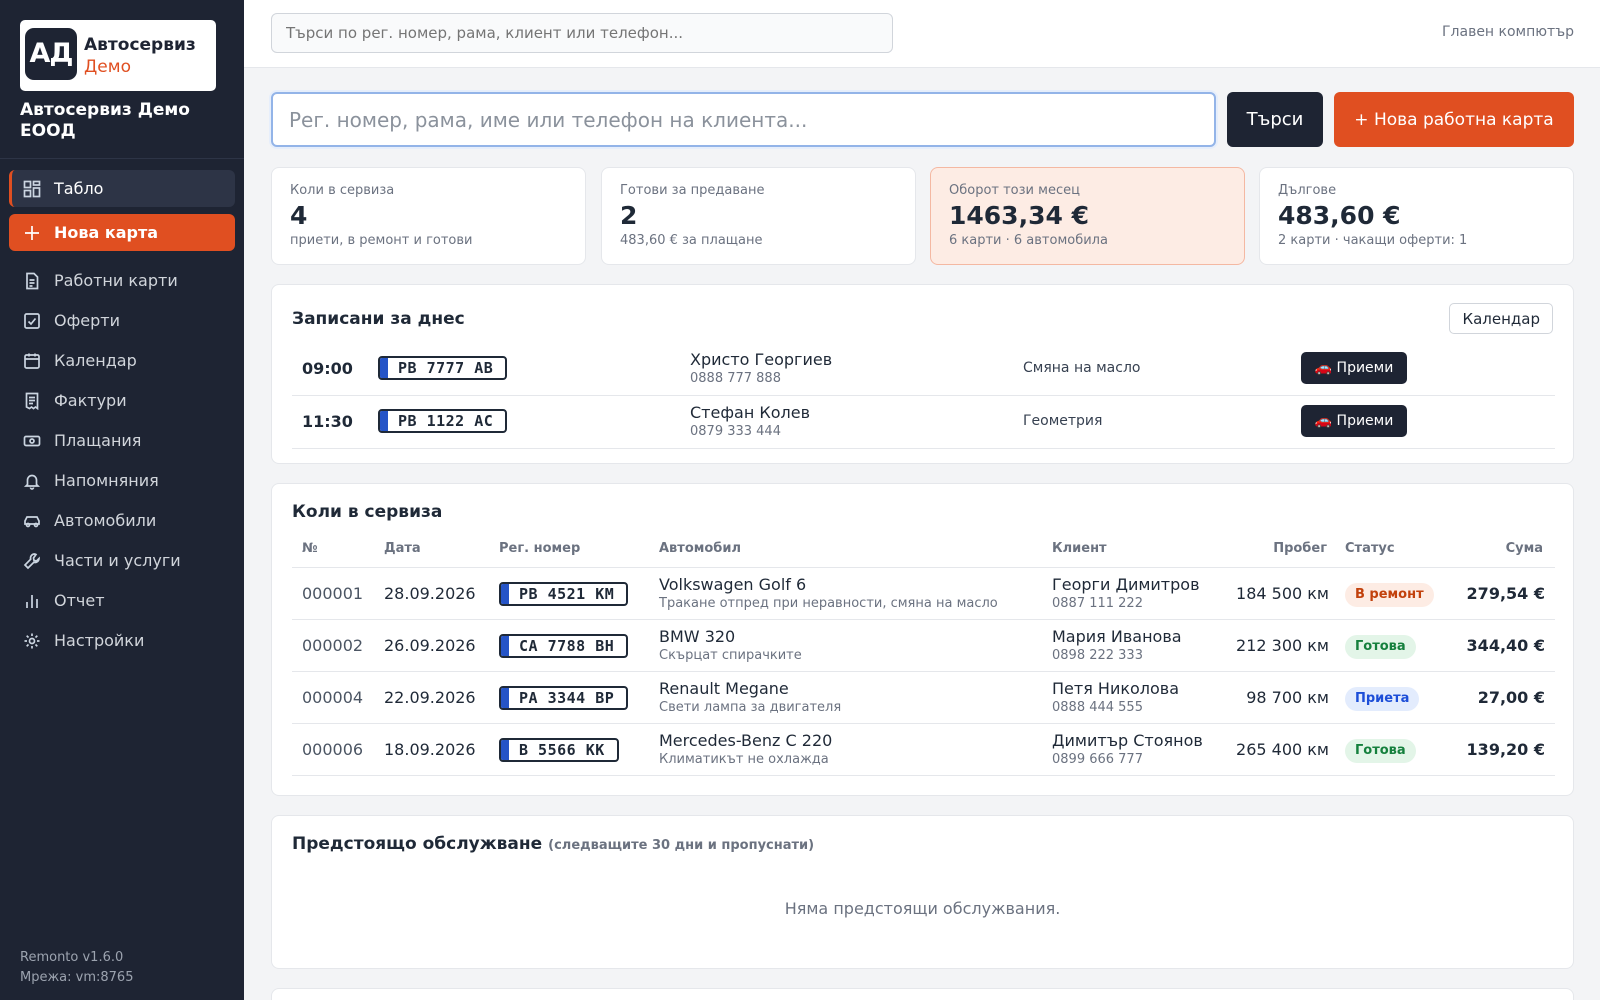 The width and height of the screenshot is (1600, 1000). Describe the element at coordinates (32, 361) in the screenshot. I see `calendar-icon` at that location.